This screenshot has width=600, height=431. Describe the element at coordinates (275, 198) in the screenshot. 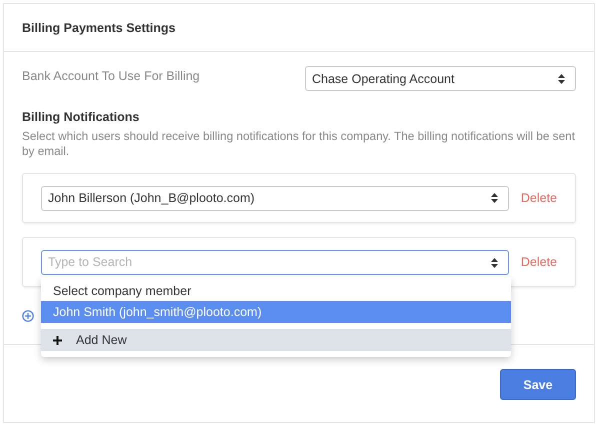

I see `select-field: John Billerson (John_B@plooto.com)` at that location.